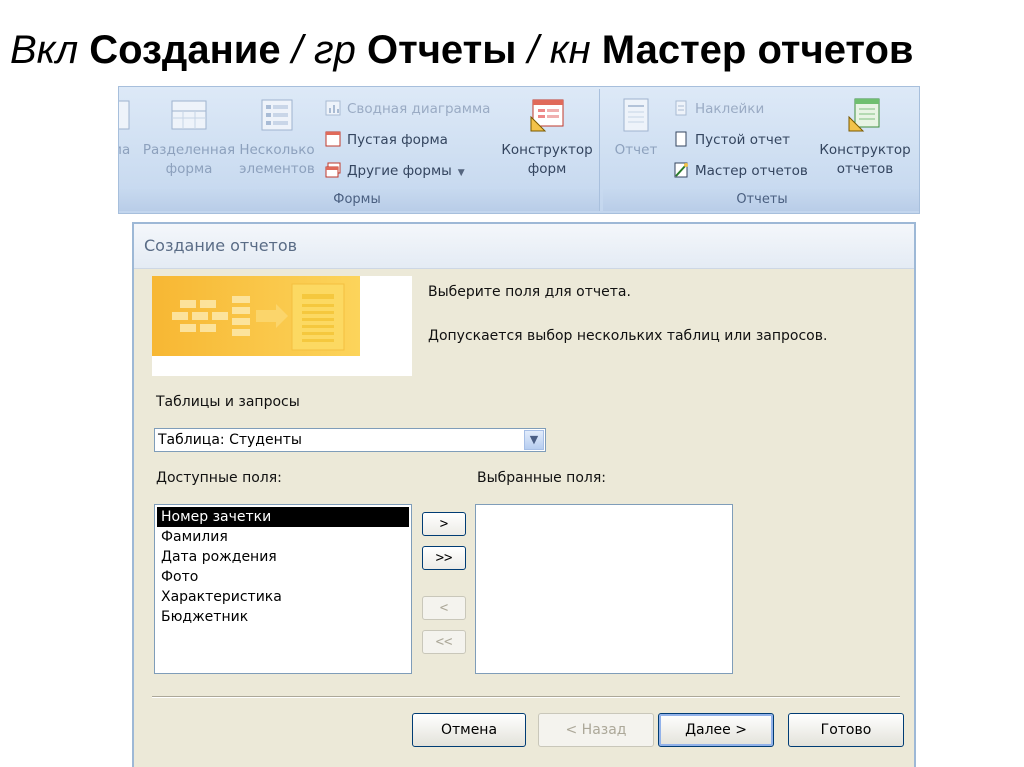 This screenshot has height=767, width=1024. Describe the element at coordinates (185, 50) in the screenshot. I see `title-part-tab: Создание` at that location.